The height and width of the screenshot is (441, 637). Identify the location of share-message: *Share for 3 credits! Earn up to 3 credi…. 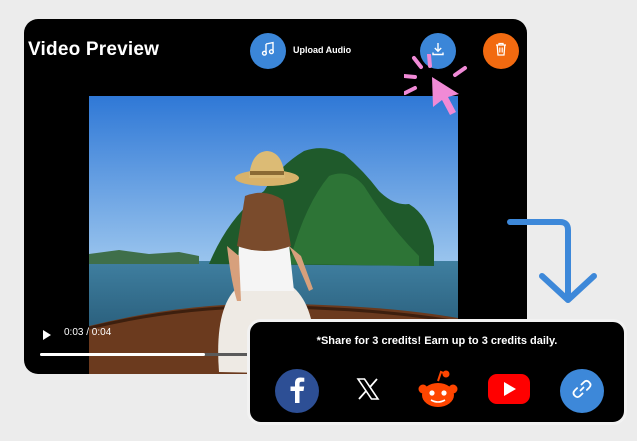
(437, 341).